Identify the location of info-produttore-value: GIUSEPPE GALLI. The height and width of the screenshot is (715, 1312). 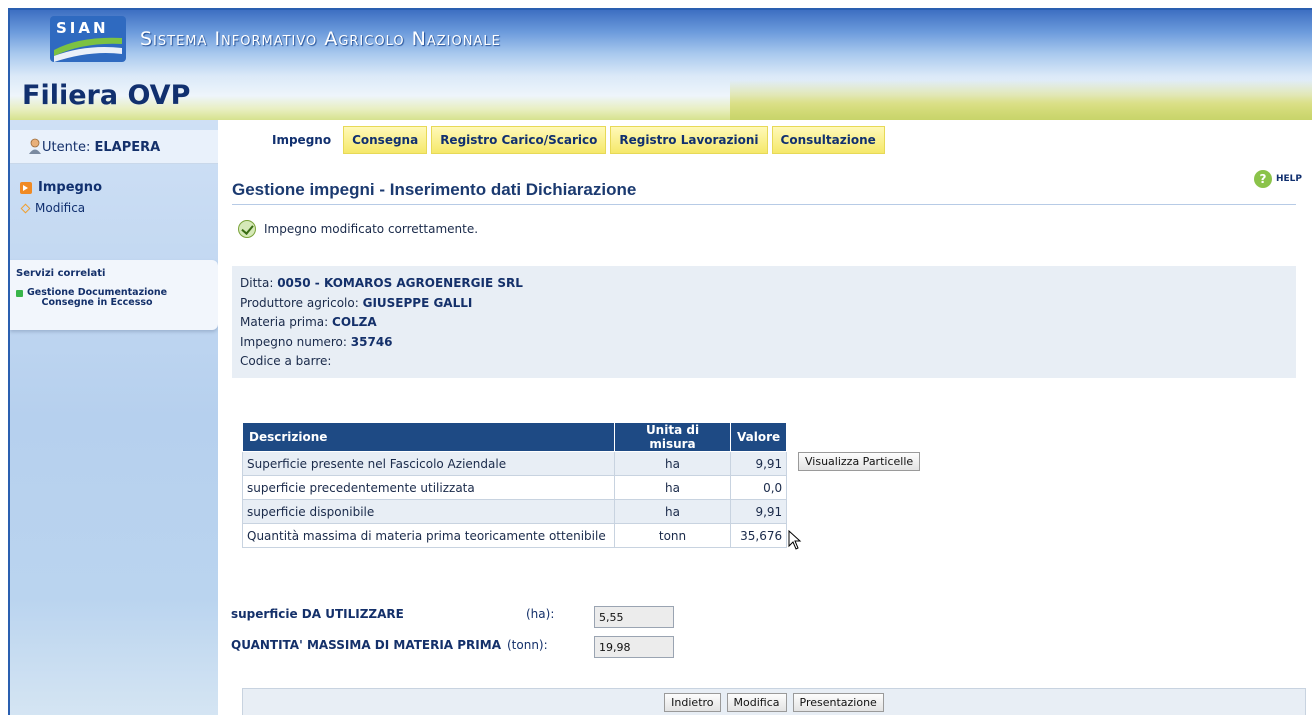
(417, 302).